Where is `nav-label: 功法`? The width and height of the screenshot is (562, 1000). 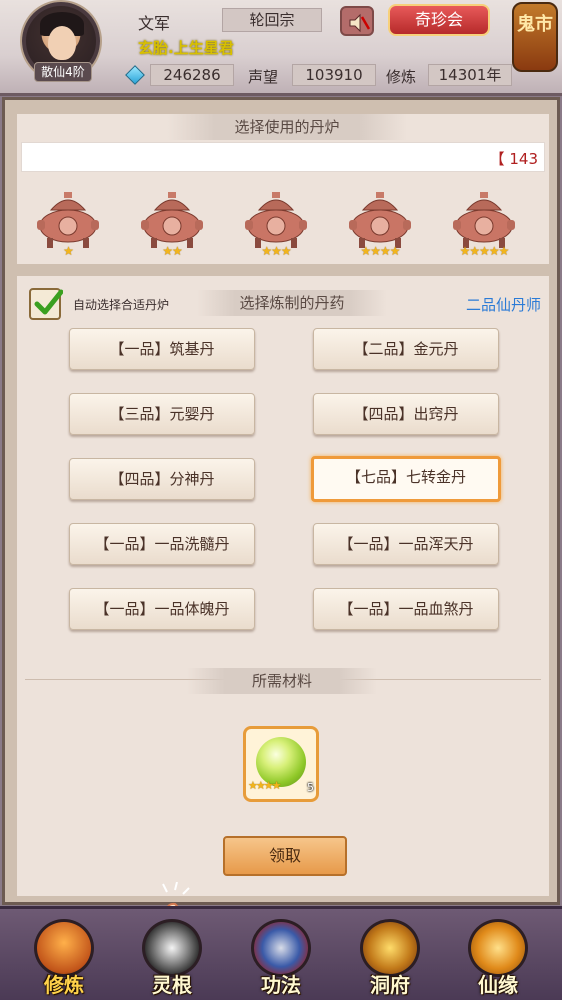 nav-label: 功法 is located at coordinates (281, 985).